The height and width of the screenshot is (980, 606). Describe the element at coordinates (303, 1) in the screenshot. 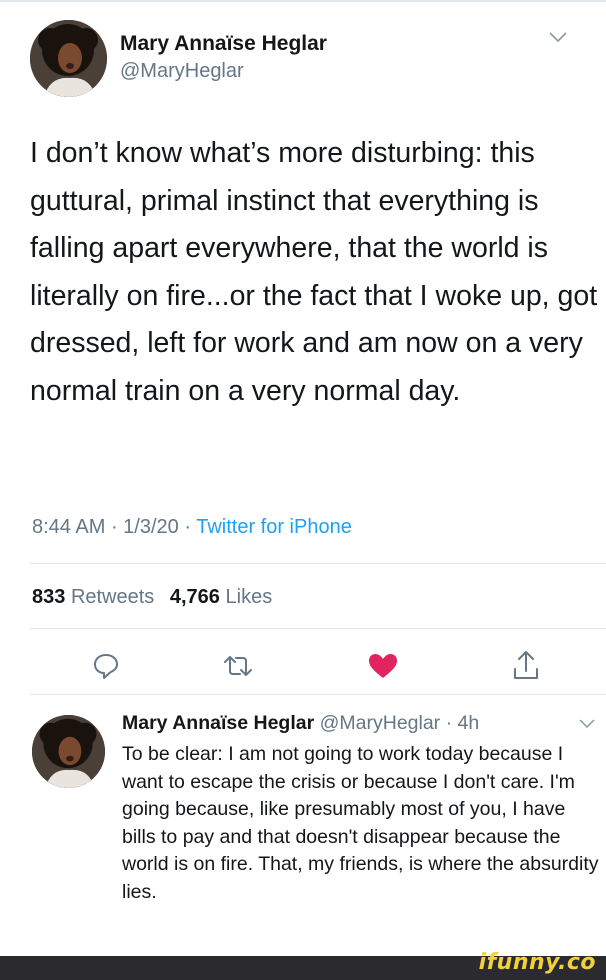

I see `top-border` at that location.